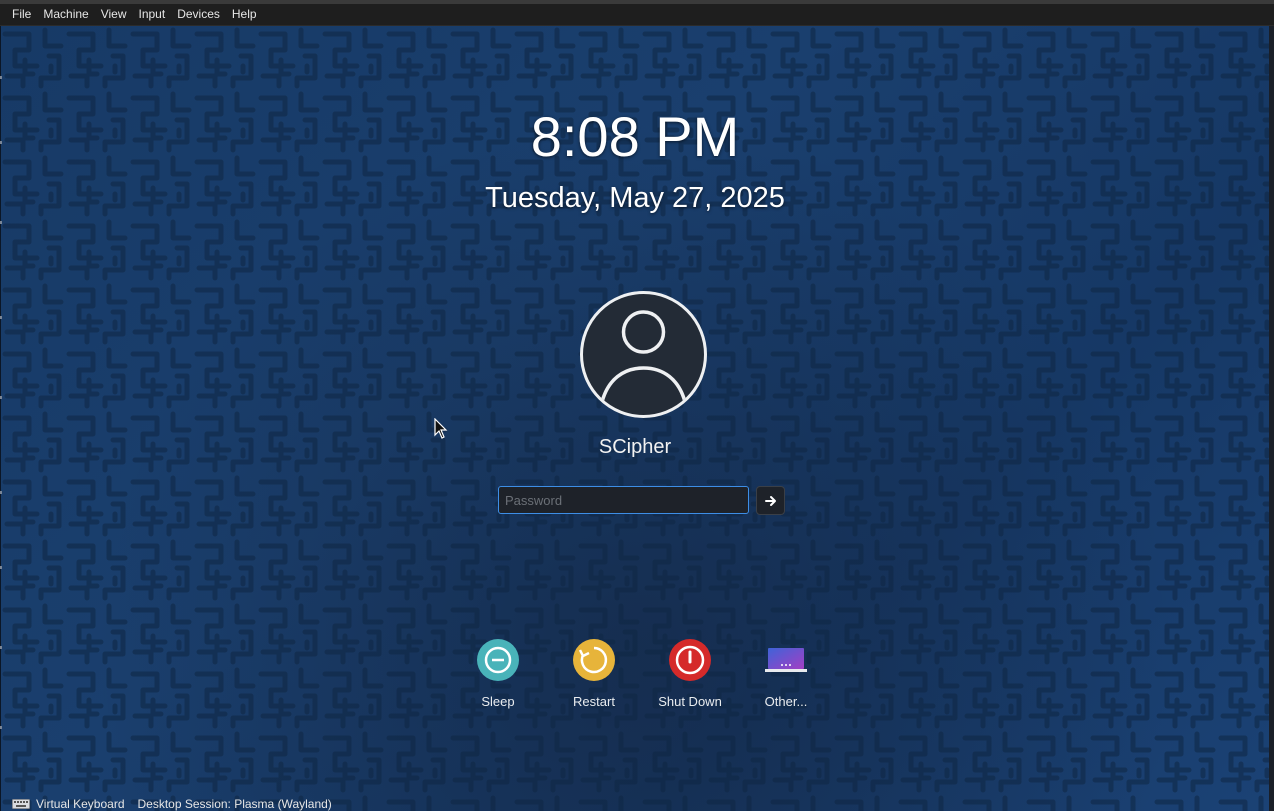  What do you see at coordinates (594, 660) in the screenshot?
I see `restart-icon` at bounding box center [594, 660].